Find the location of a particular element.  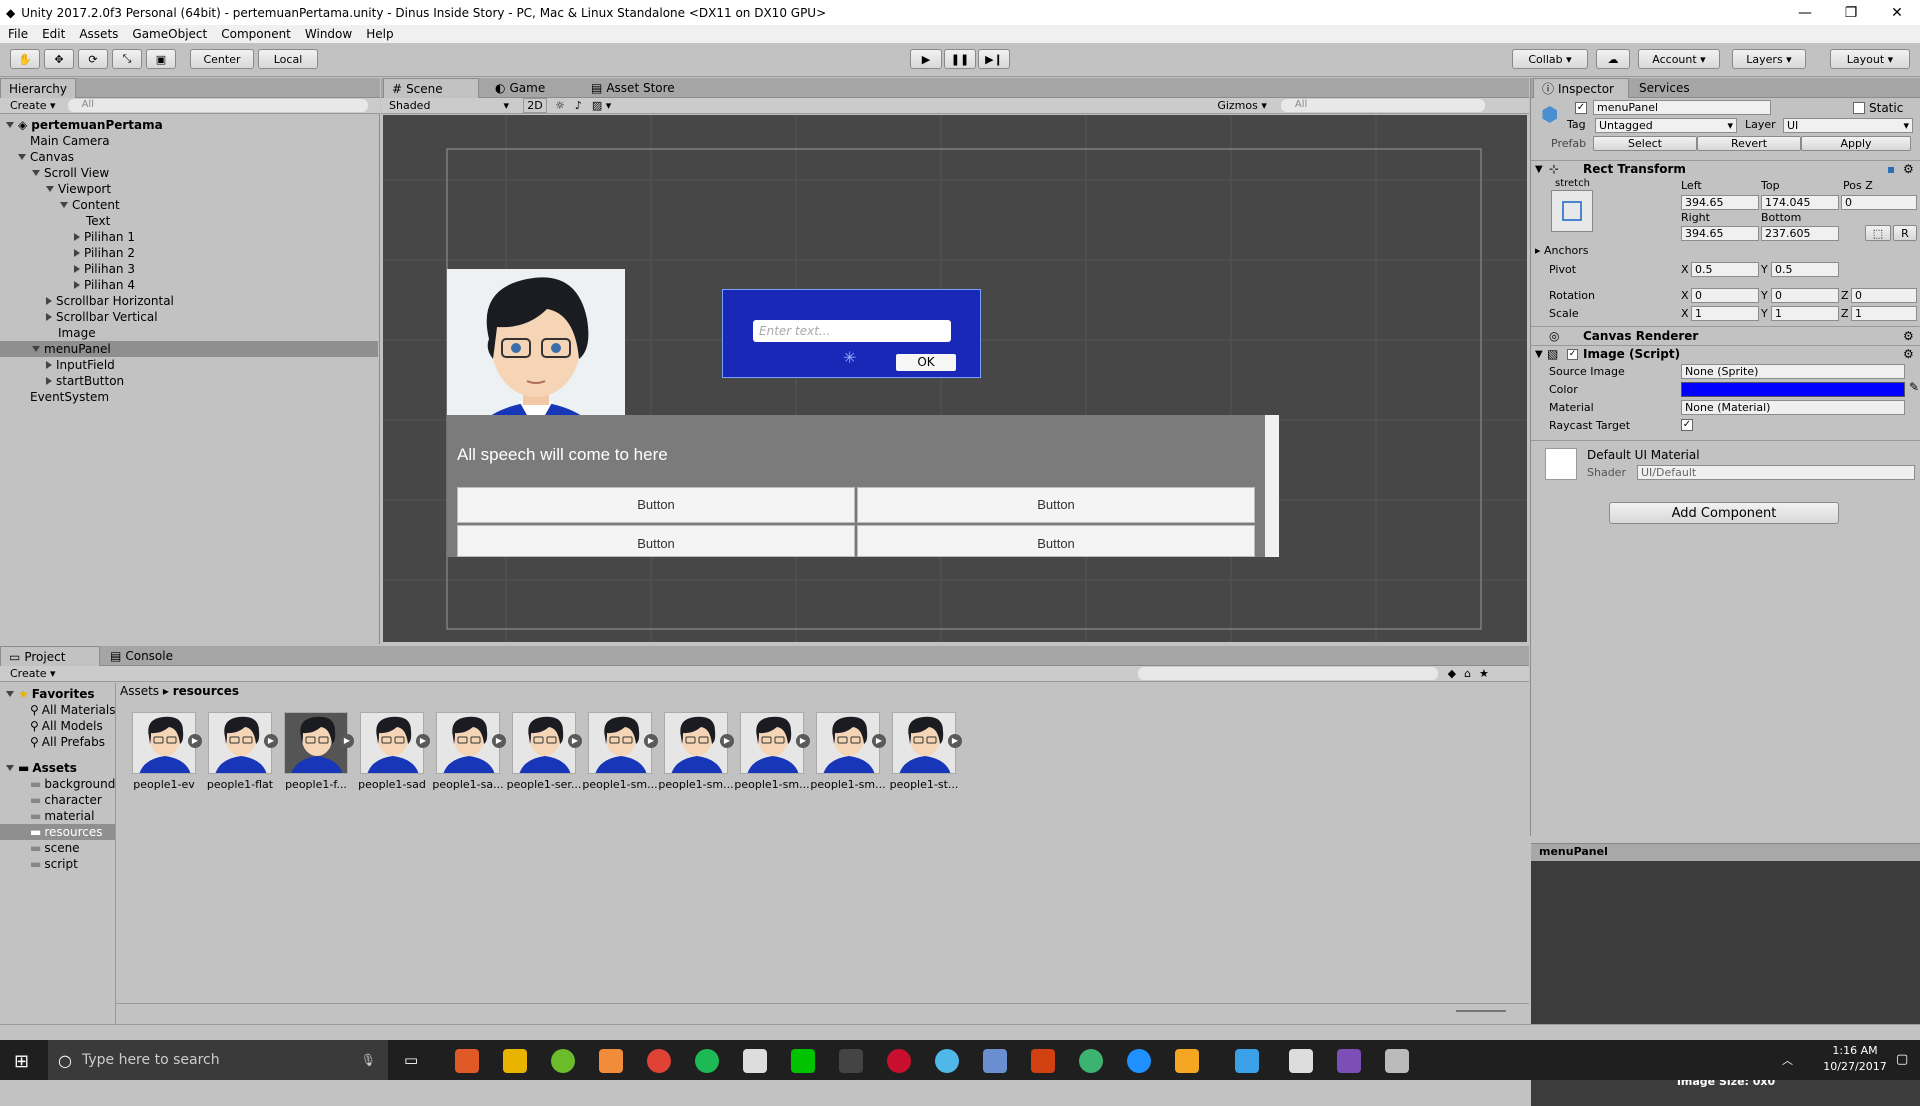

audio-icon: ♪ is located at coordinates (578, 105).